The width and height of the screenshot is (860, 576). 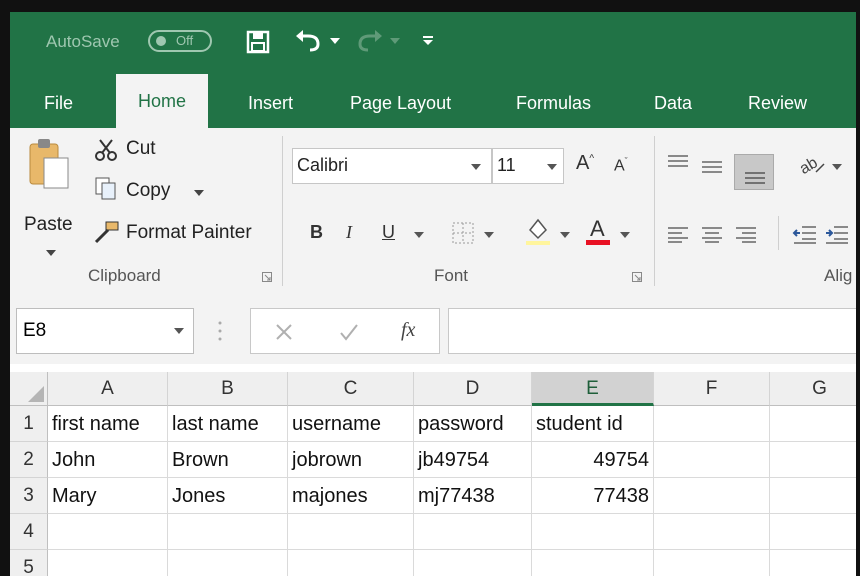 I want to click on font-color-dropdown-icon, so click(x=625, y=235).